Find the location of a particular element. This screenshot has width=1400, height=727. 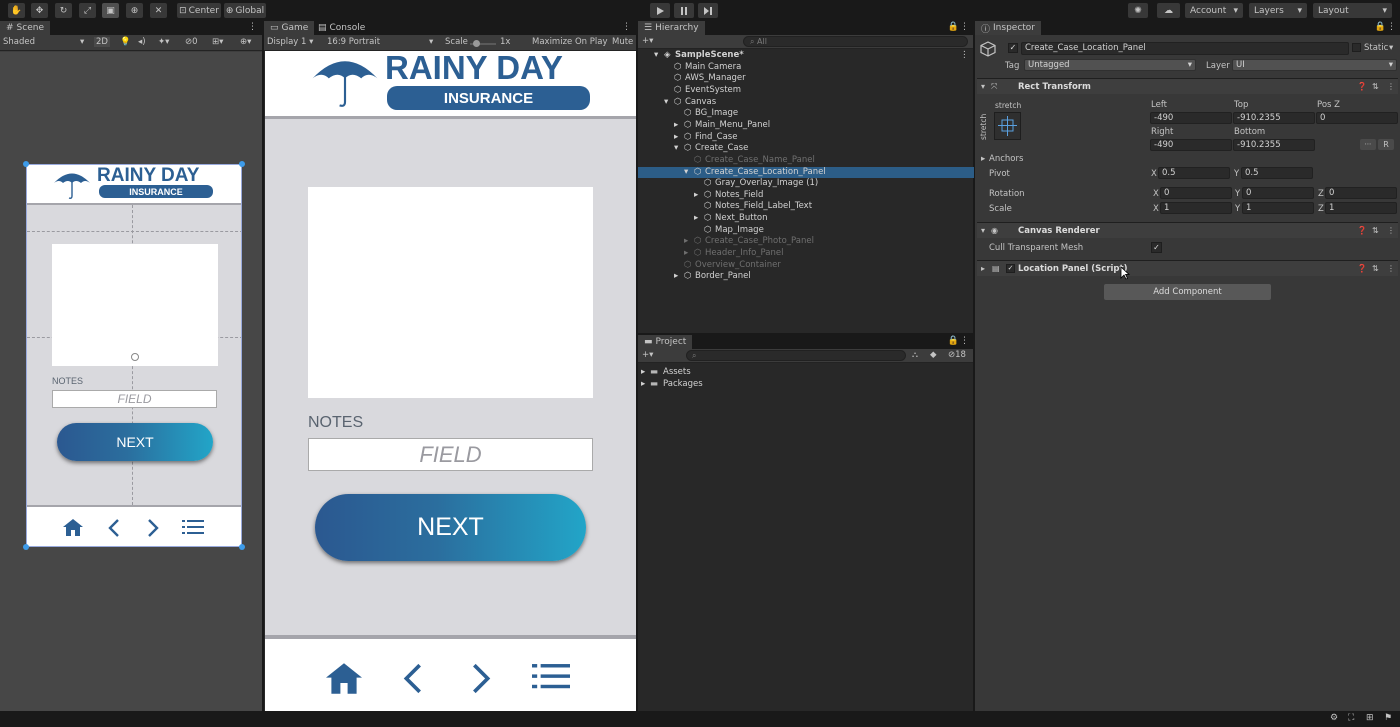

hierarchy-item: ⬡ Create_Case_Name_Panel is located at coordinates (806, 161).